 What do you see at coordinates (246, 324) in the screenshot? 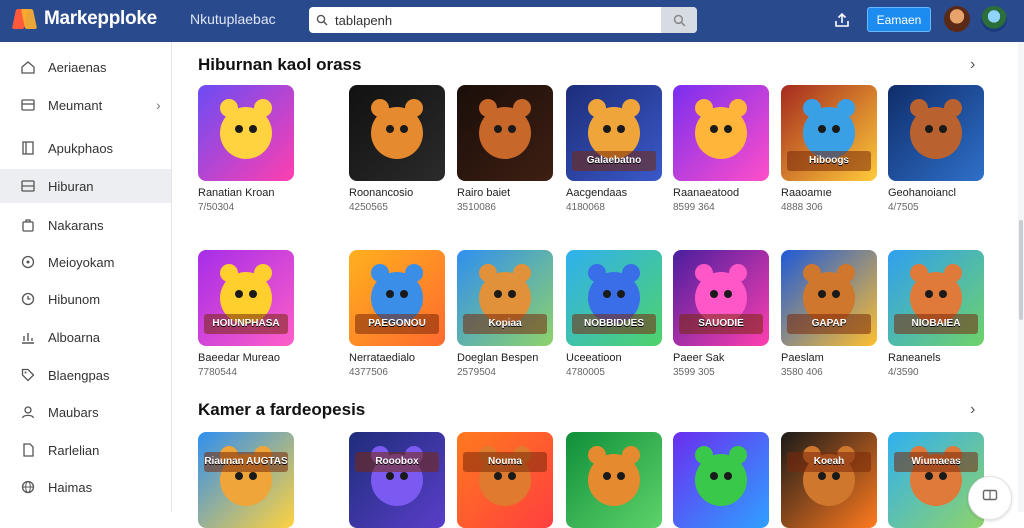
I see `thumbnail-title: HOIUNPHASA` at bounding box center [246, 324].